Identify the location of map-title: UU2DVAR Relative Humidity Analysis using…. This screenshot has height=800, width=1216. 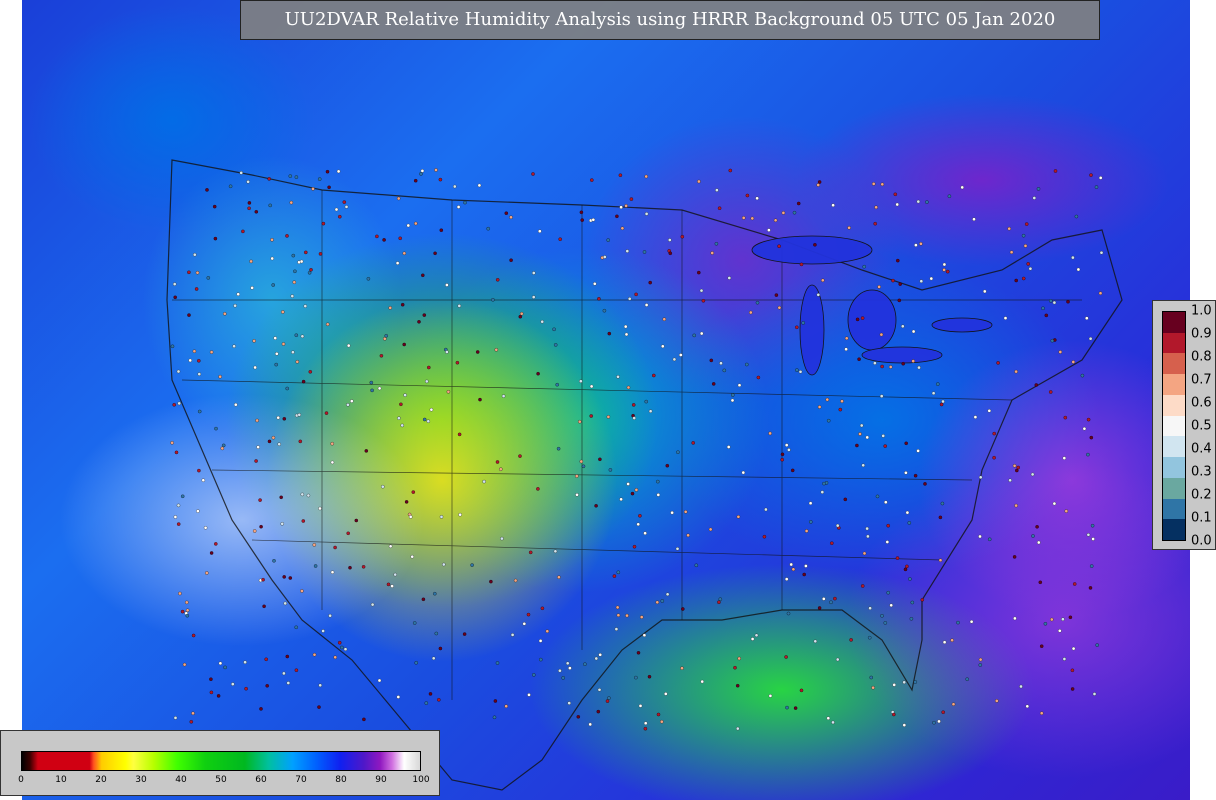
(670, 20).